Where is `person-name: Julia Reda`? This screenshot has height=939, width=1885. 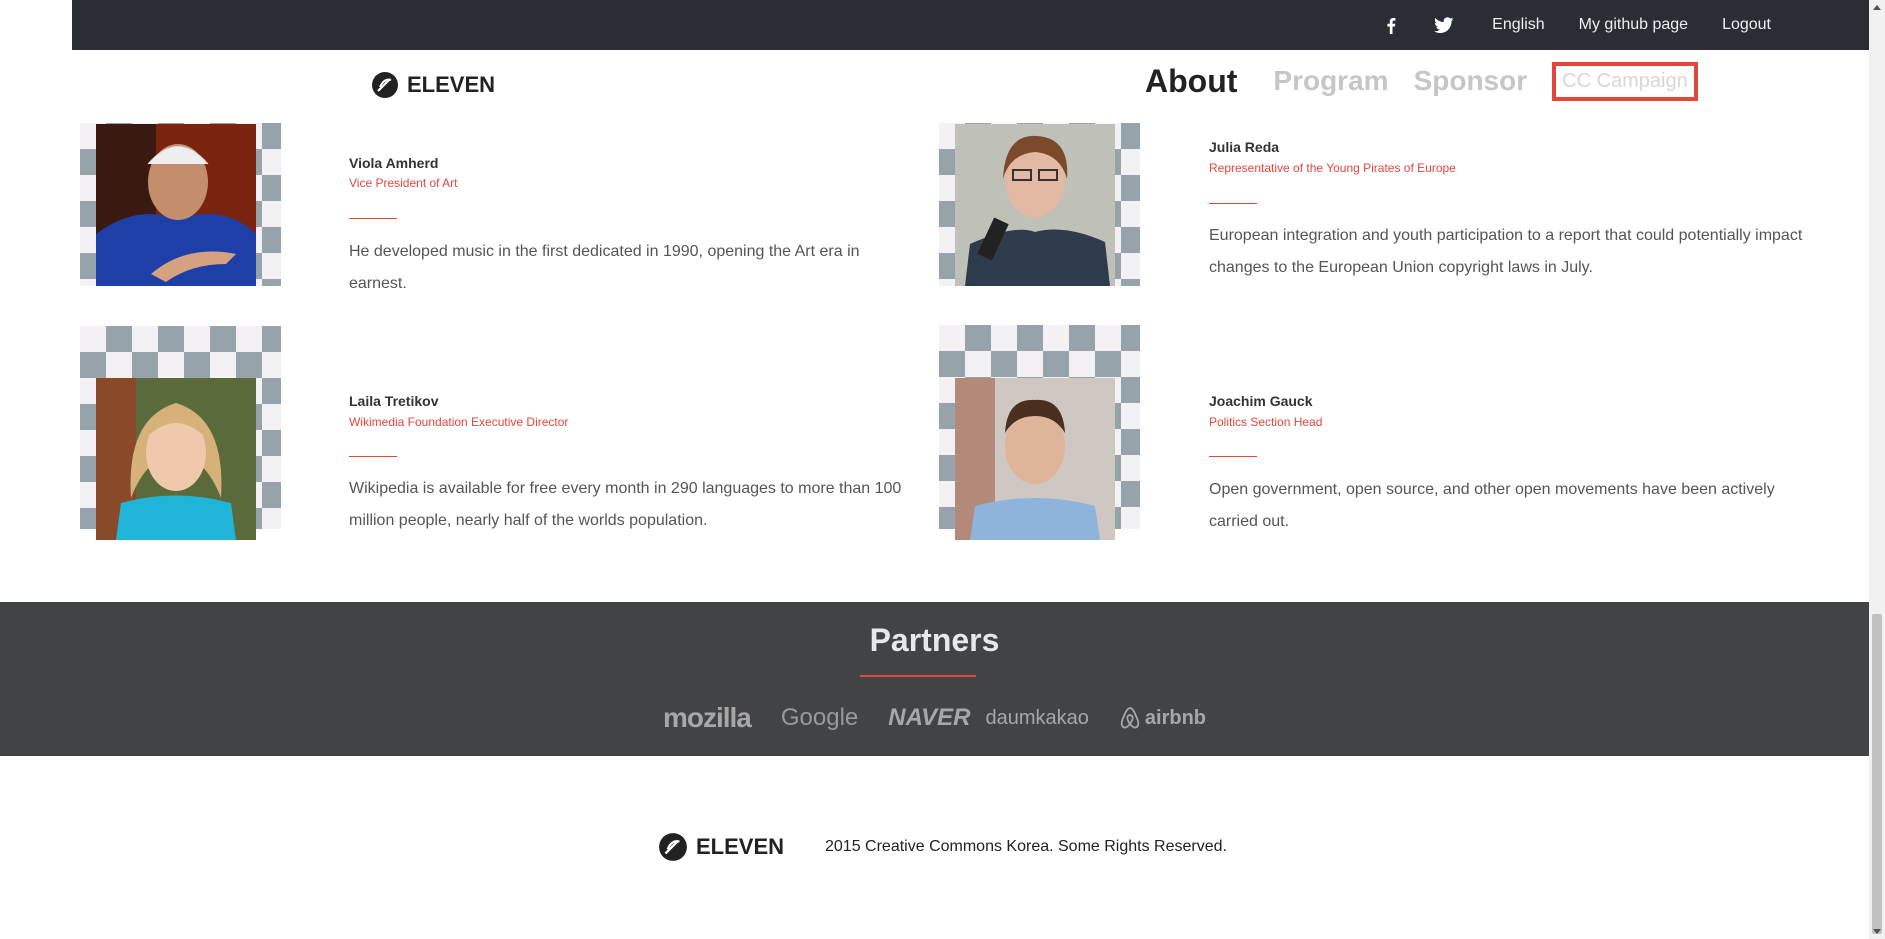
person-name: Julia Reda is located at coordinates (1244, 147).